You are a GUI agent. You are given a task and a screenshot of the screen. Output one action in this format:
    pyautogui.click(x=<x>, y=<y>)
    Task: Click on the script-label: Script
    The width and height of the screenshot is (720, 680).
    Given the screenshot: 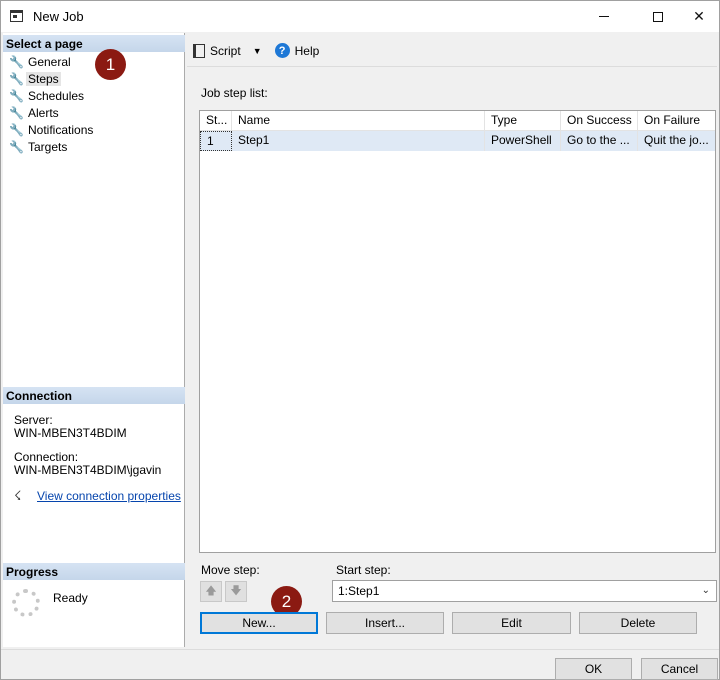 What is the action you would take?
    pyautogui.click(x=225, y=50)
    